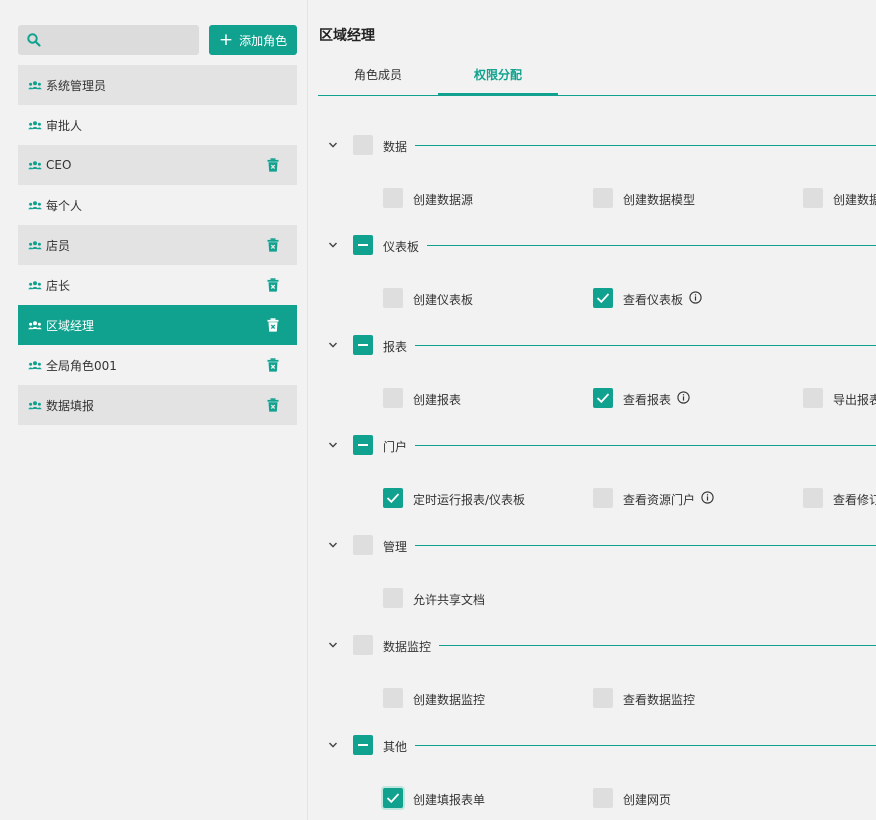 The image size is (876, 820). What do you see at coordinates (70, 405) in the screenshot?
I see `role-label: 数据填报` at bounding box center [70, 405].